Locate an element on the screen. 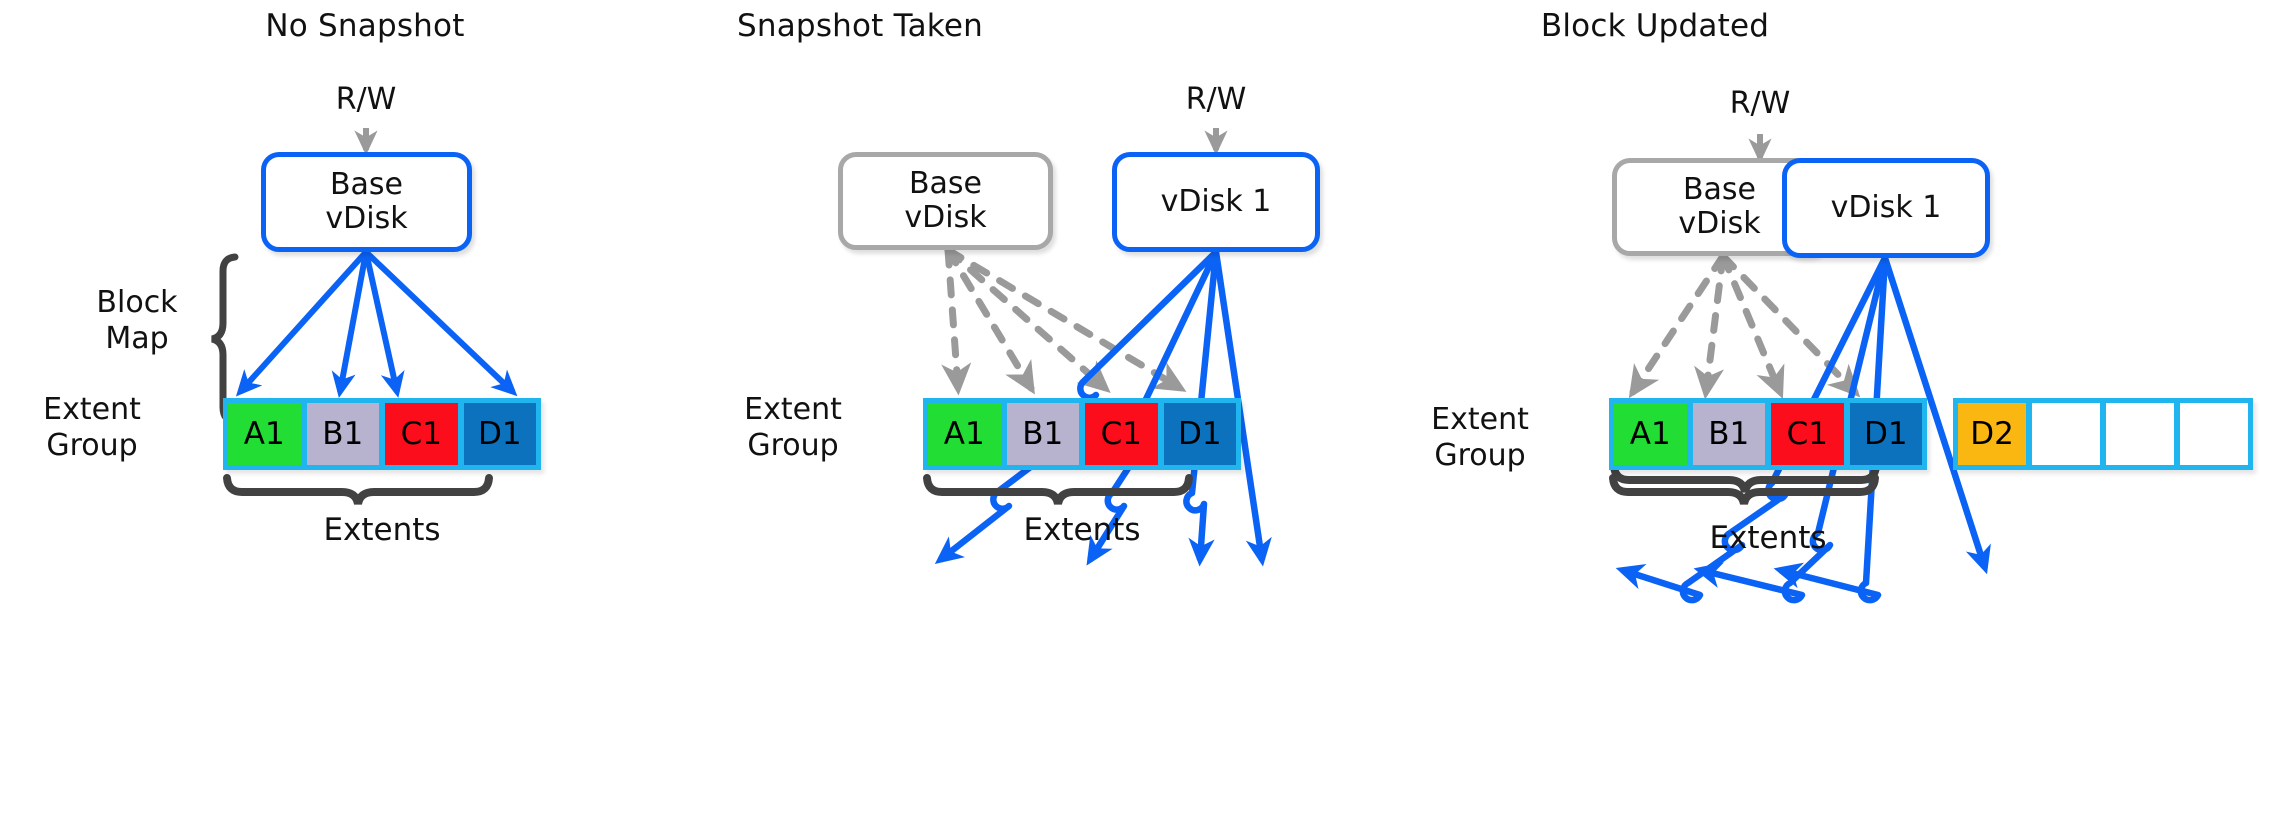  extent-group-panel1-1: A1 B1 C1 D1 is located at coordinates (382, 434).